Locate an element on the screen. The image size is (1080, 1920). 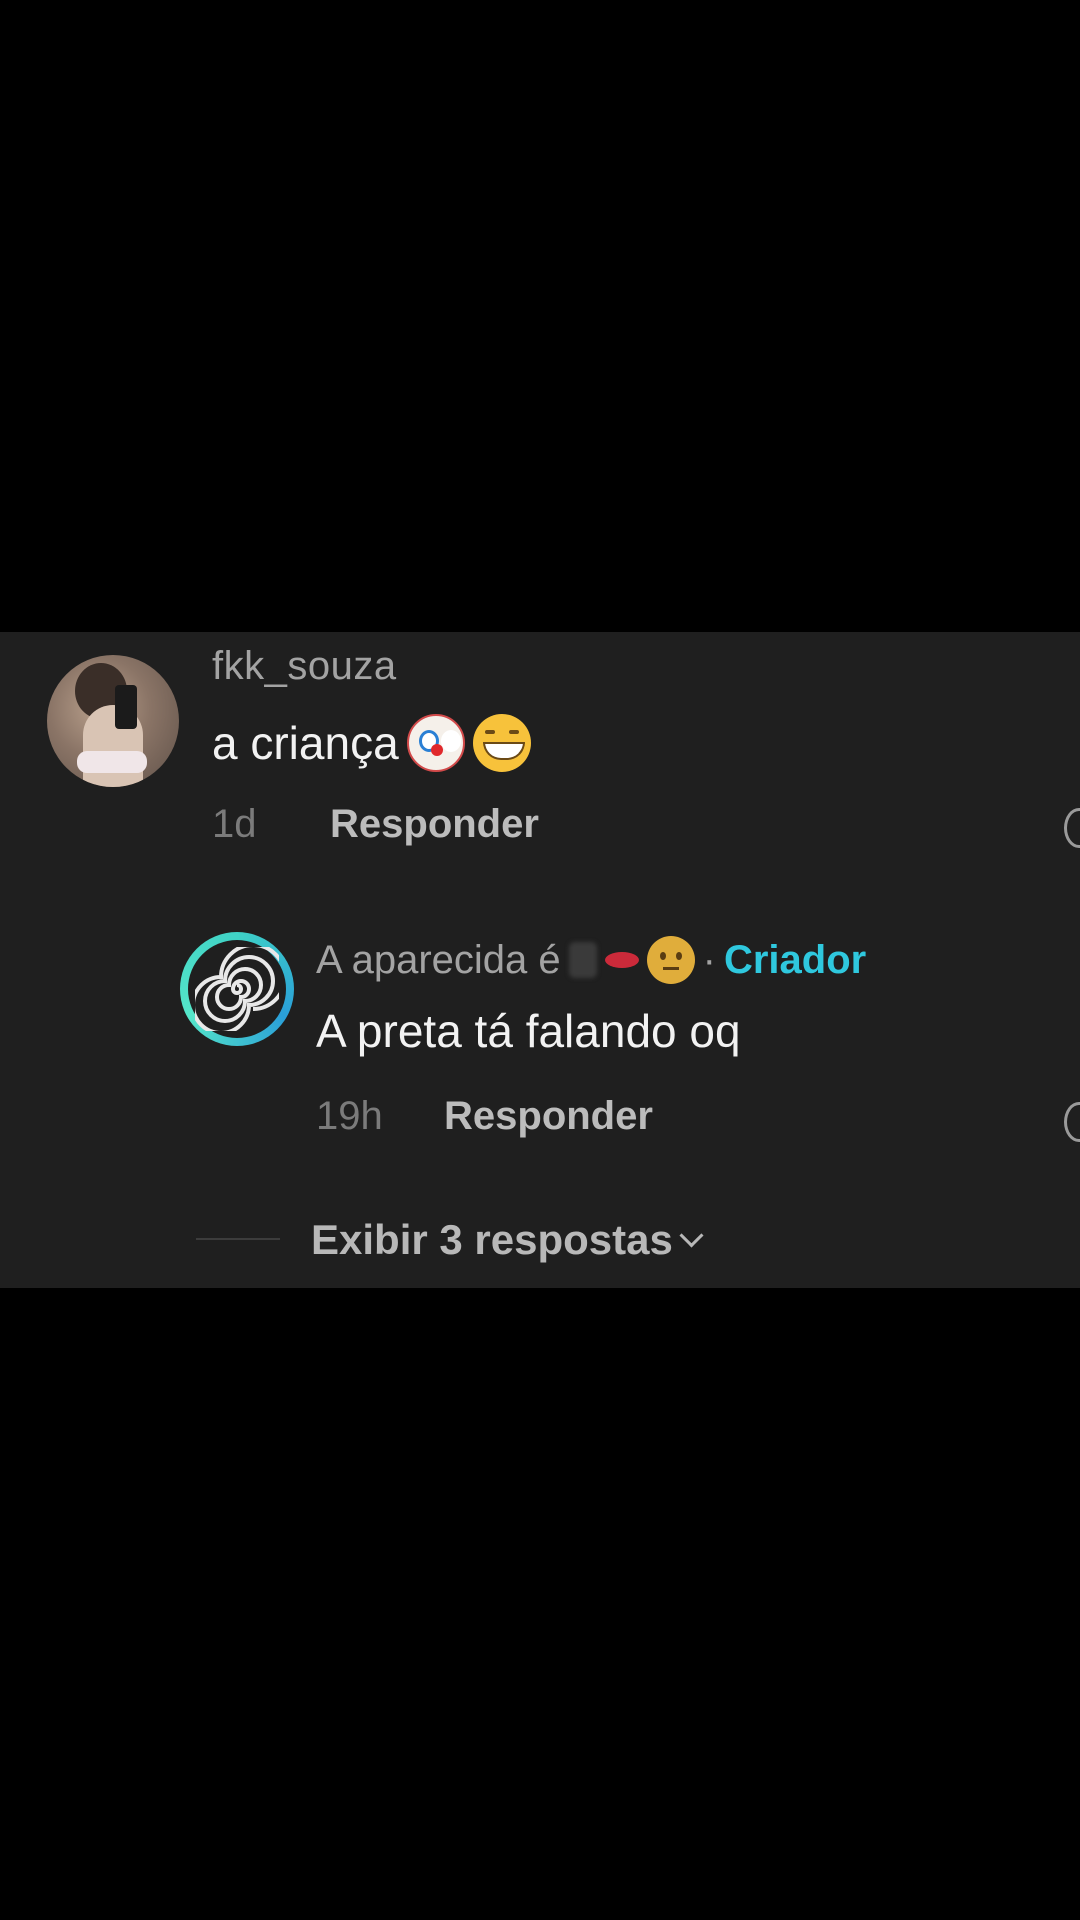
avatar-phone is located at coordinates (126, 707).